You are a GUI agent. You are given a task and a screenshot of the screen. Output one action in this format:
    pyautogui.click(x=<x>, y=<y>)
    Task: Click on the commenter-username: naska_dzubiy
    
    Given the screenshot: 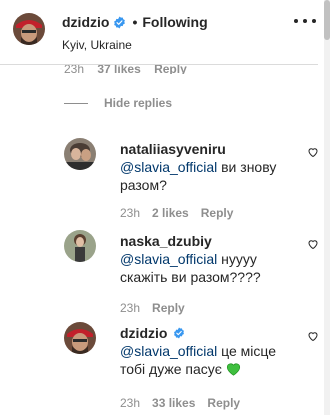 What is the action you would take?
    pyautogui.click(x=166, y=241)
    